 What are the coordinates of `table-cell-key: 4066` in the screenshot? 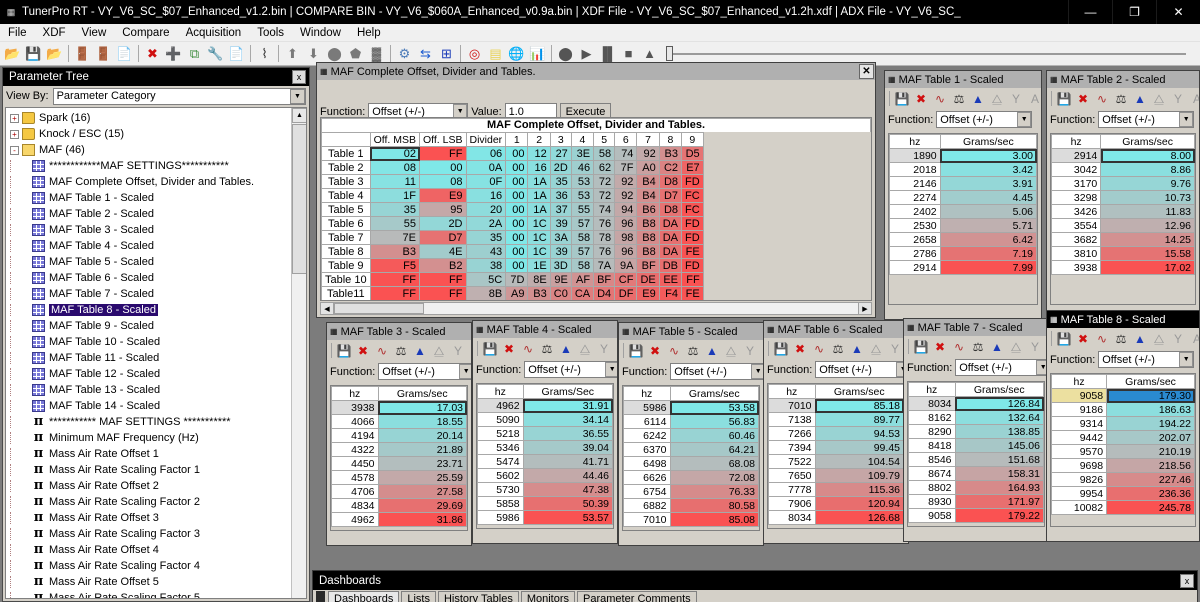 It's located at (355, 421).